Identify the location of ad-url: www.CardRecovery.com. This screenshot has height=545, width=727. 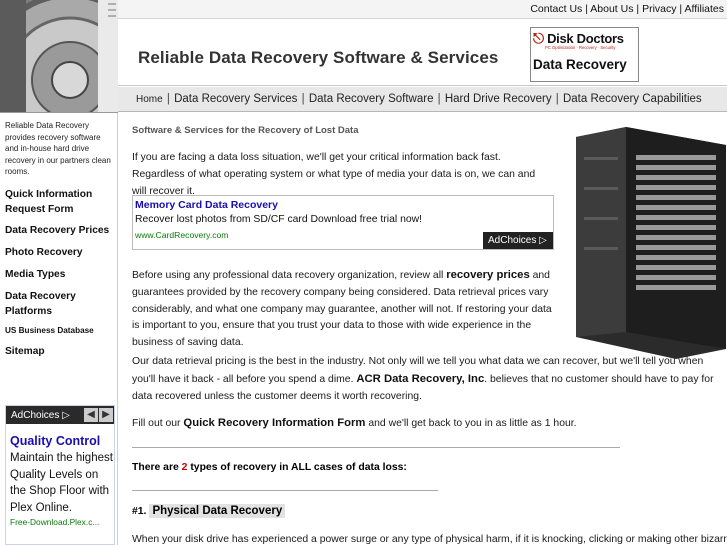
(181, 235).